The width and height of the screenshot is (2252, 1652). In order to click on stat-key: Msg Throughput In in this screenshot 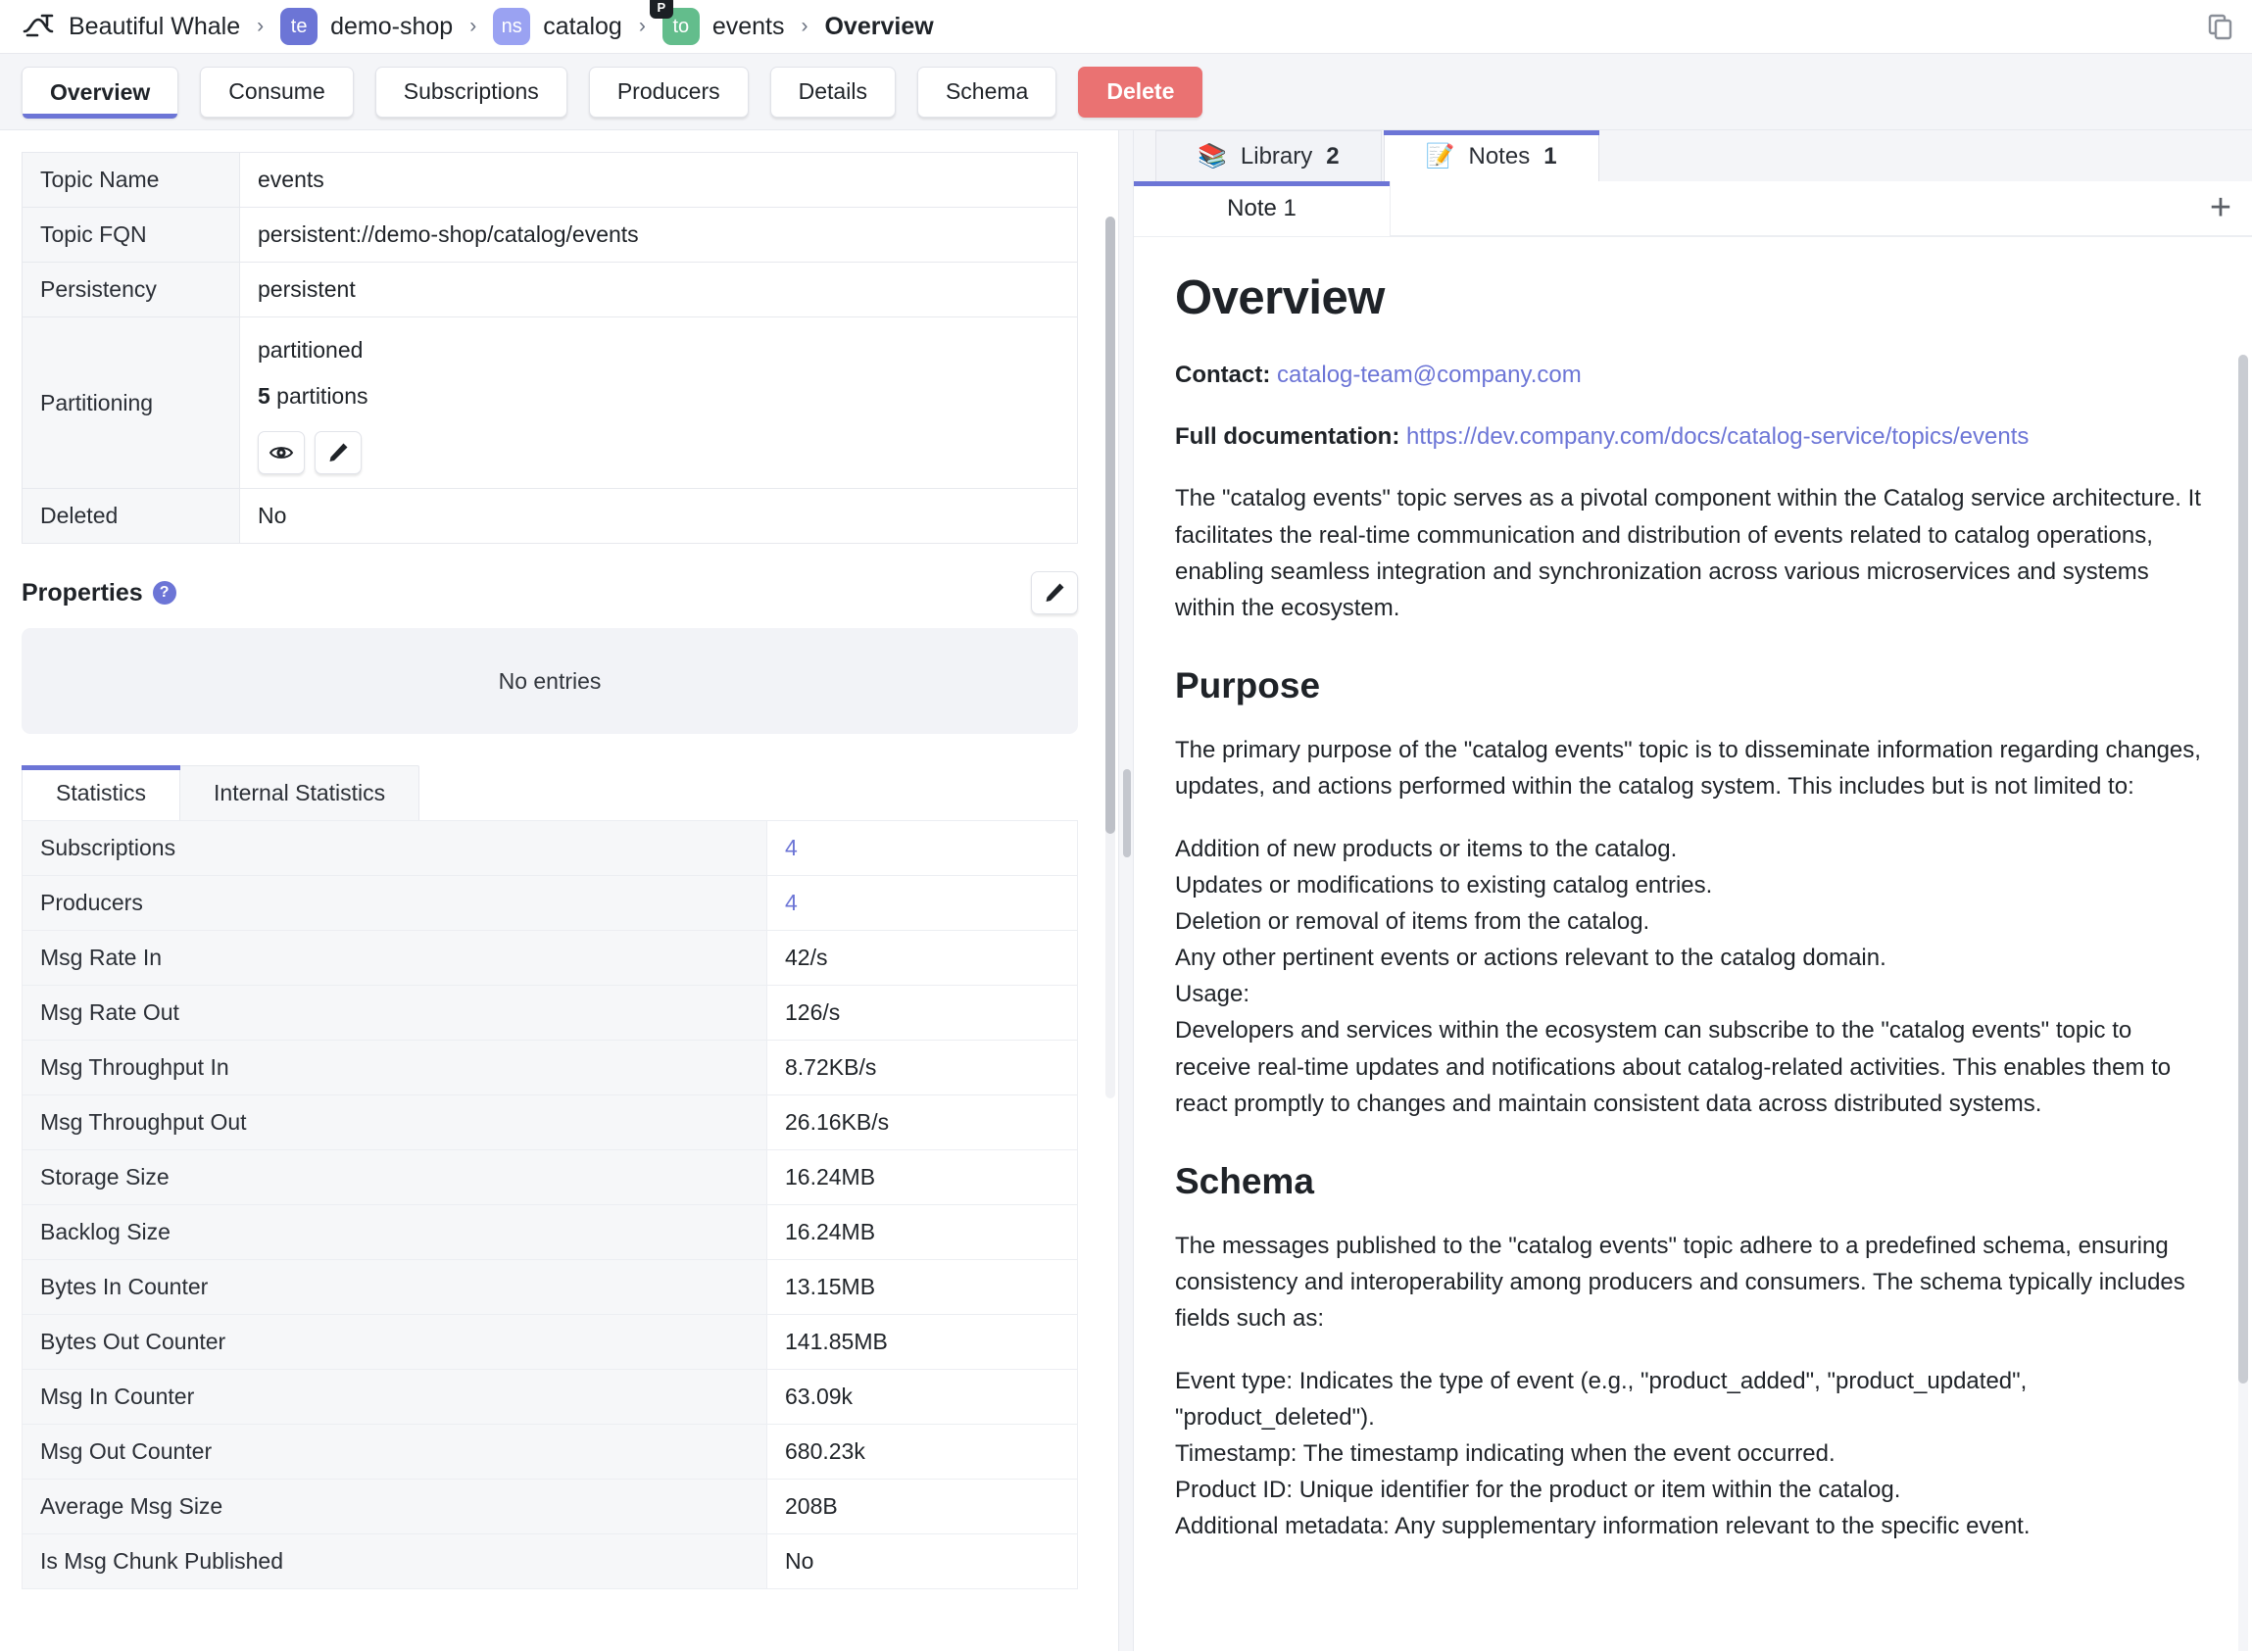, I will do `click(394, 1067)`.